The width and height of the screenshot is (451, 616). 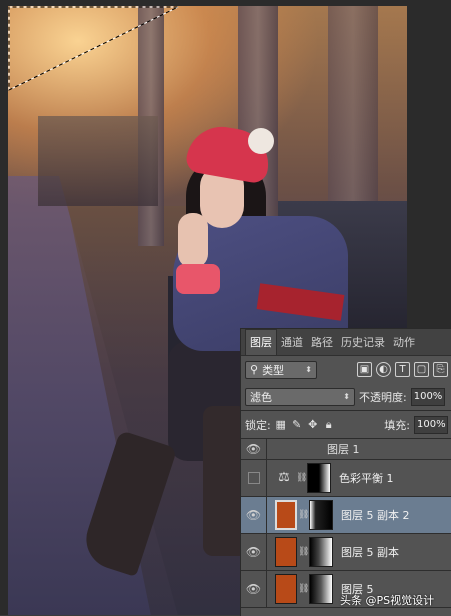 I want to click on tab-channels: 通道, so click(x=292, y=342).